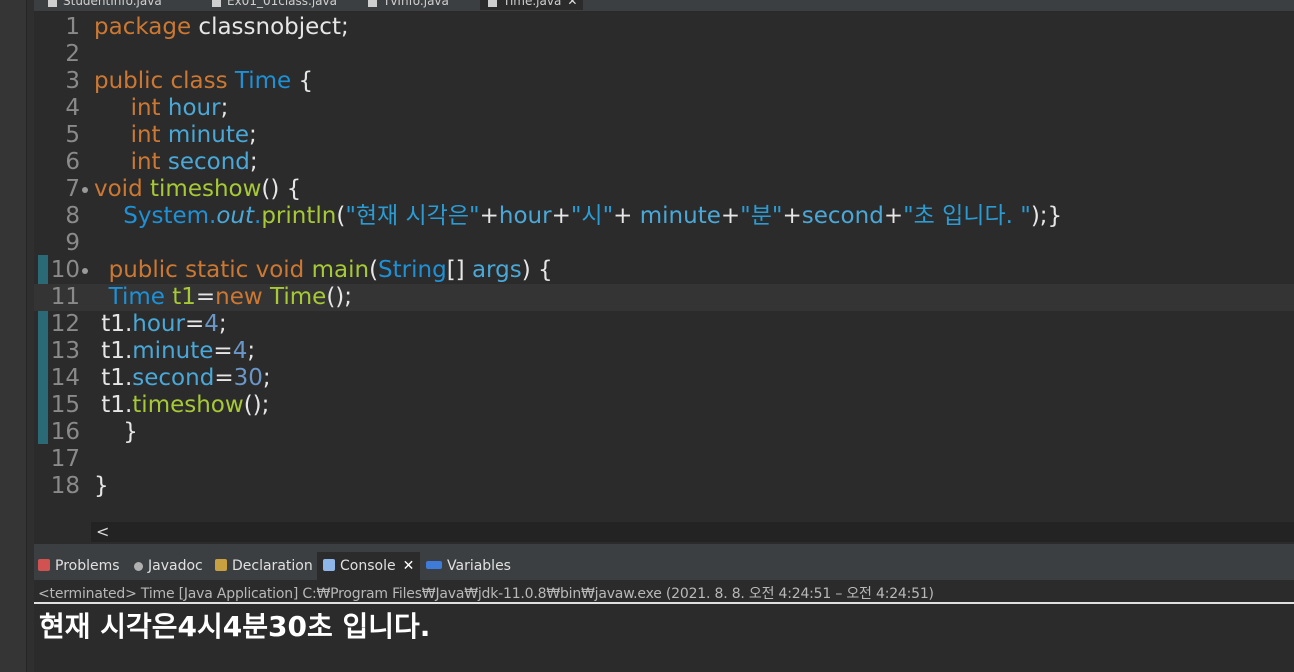  I want to click on code-line: 7 void timeshow() {, so click(664, 189).